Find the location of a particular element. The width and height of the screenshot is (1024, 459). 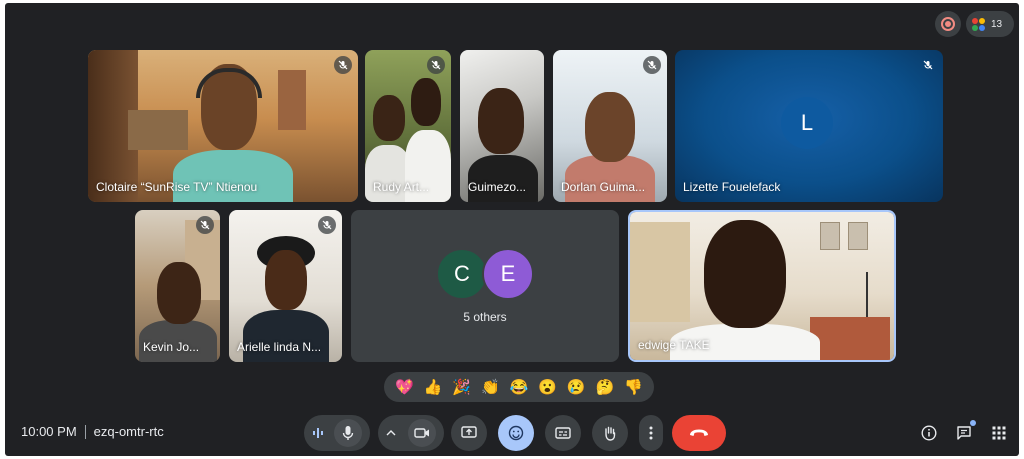

audio-level-icon is located at coordinates (318, 433).